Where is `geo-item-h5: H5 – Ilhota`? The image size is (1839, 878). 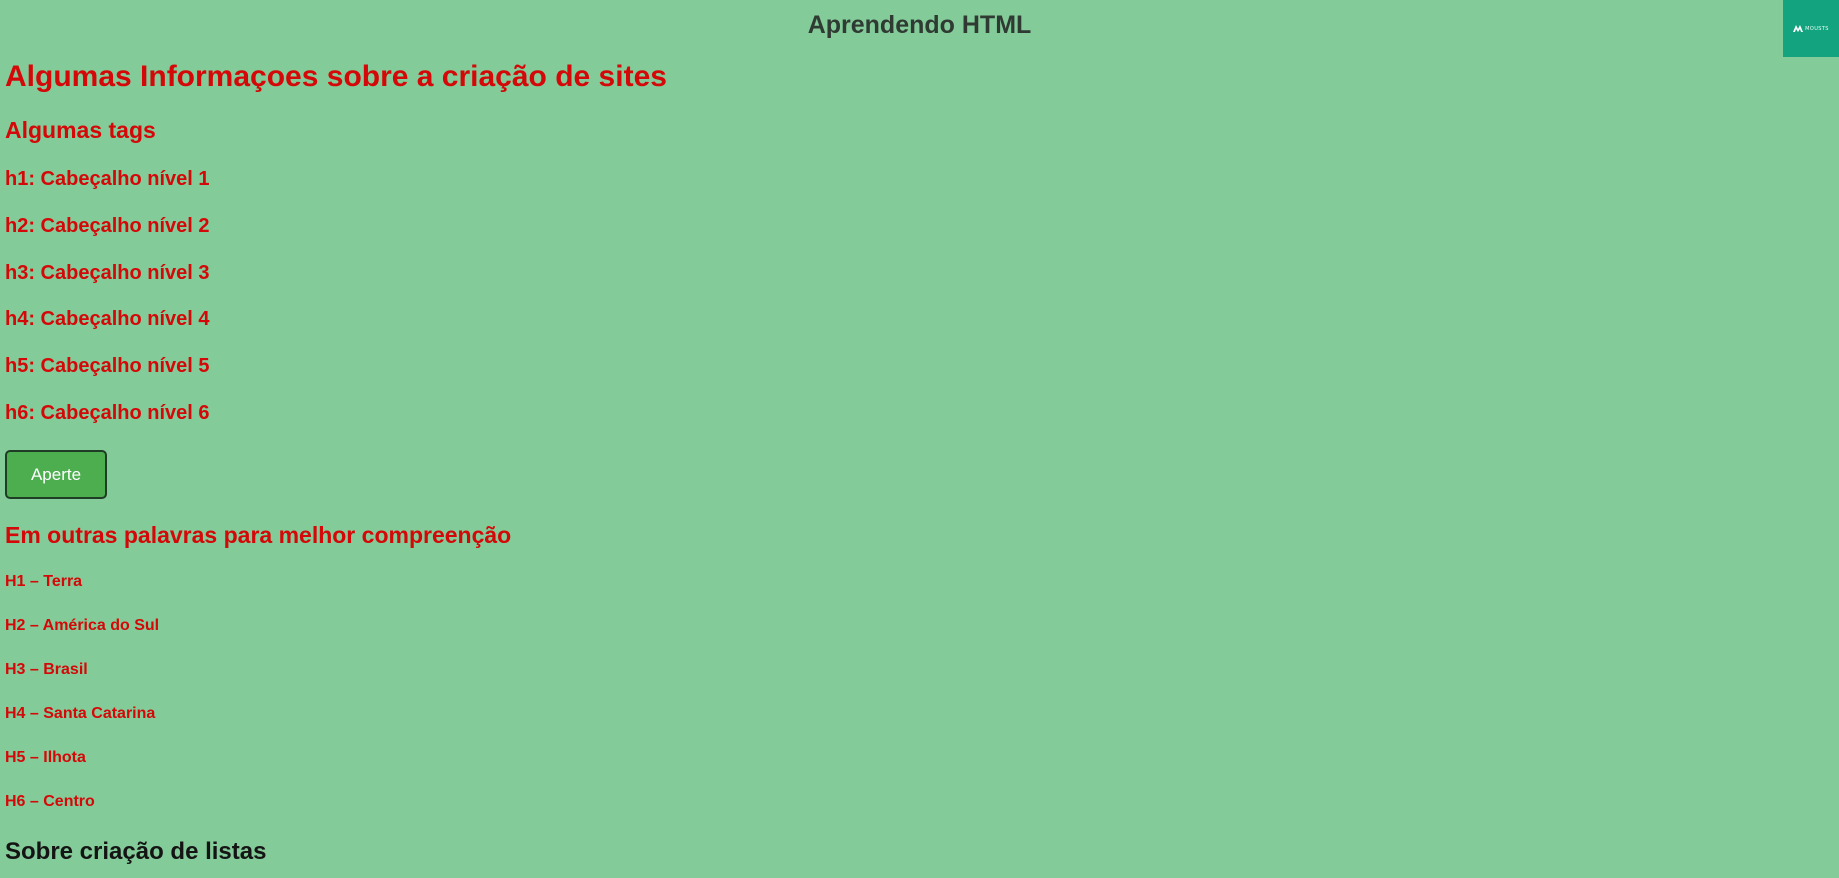
geo-item-h5: H5 – Ilhota is located at coordinates (45, 757).